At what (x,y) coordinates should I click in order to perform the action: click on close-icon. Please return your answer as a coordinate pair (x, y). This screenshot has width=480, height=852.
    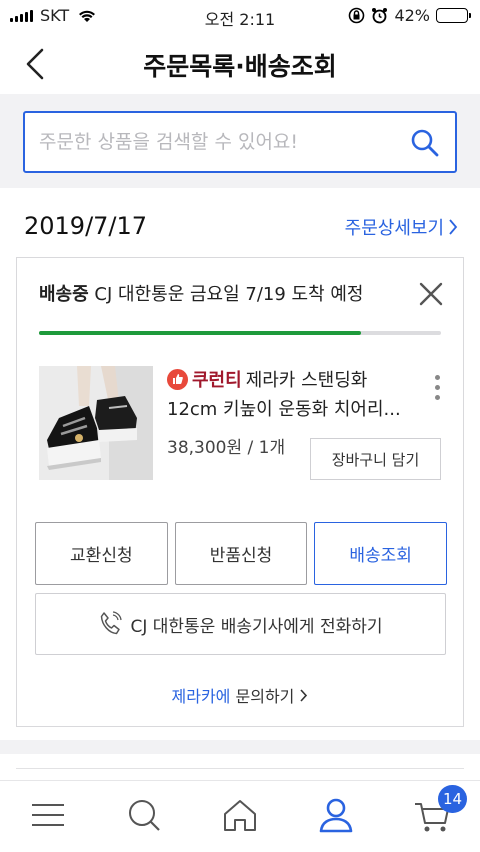
    Looking at the image, I should click on (431, 294).